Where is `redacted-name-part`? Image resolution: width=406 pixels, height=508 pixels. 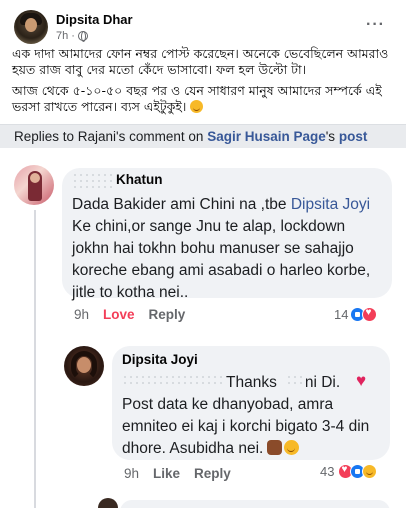 redacted-name-part is located at coordinates (94, 180).